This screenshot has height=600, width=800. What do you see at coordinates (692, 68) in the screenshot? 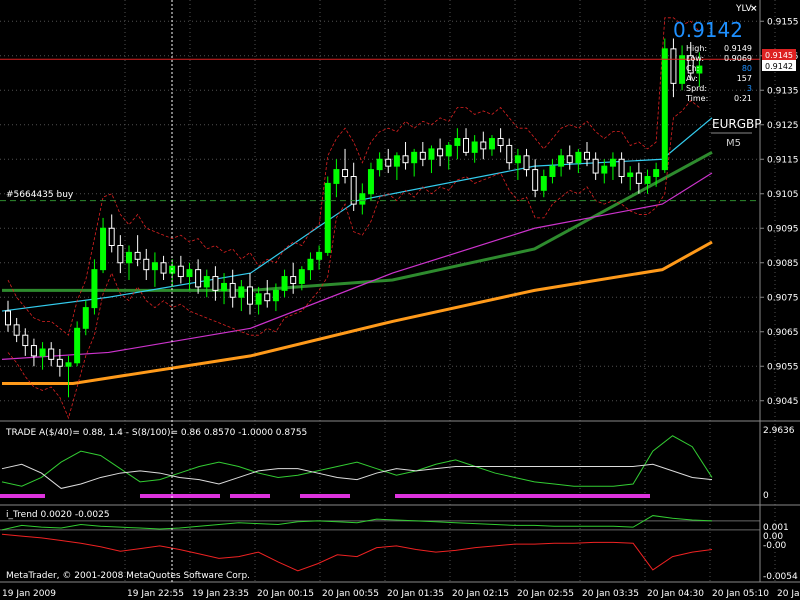
I see `info-label: Ch:` at bounding box center [692, 68].